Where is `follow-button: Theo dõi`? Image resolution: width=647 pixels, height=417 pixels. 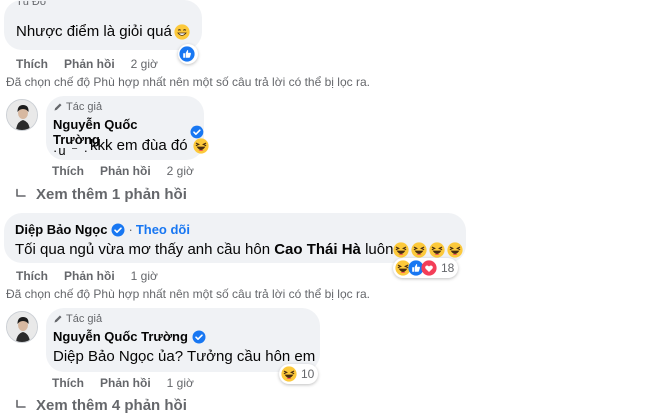
follow-button: Theo dõi is located at coordinates (163, 229).